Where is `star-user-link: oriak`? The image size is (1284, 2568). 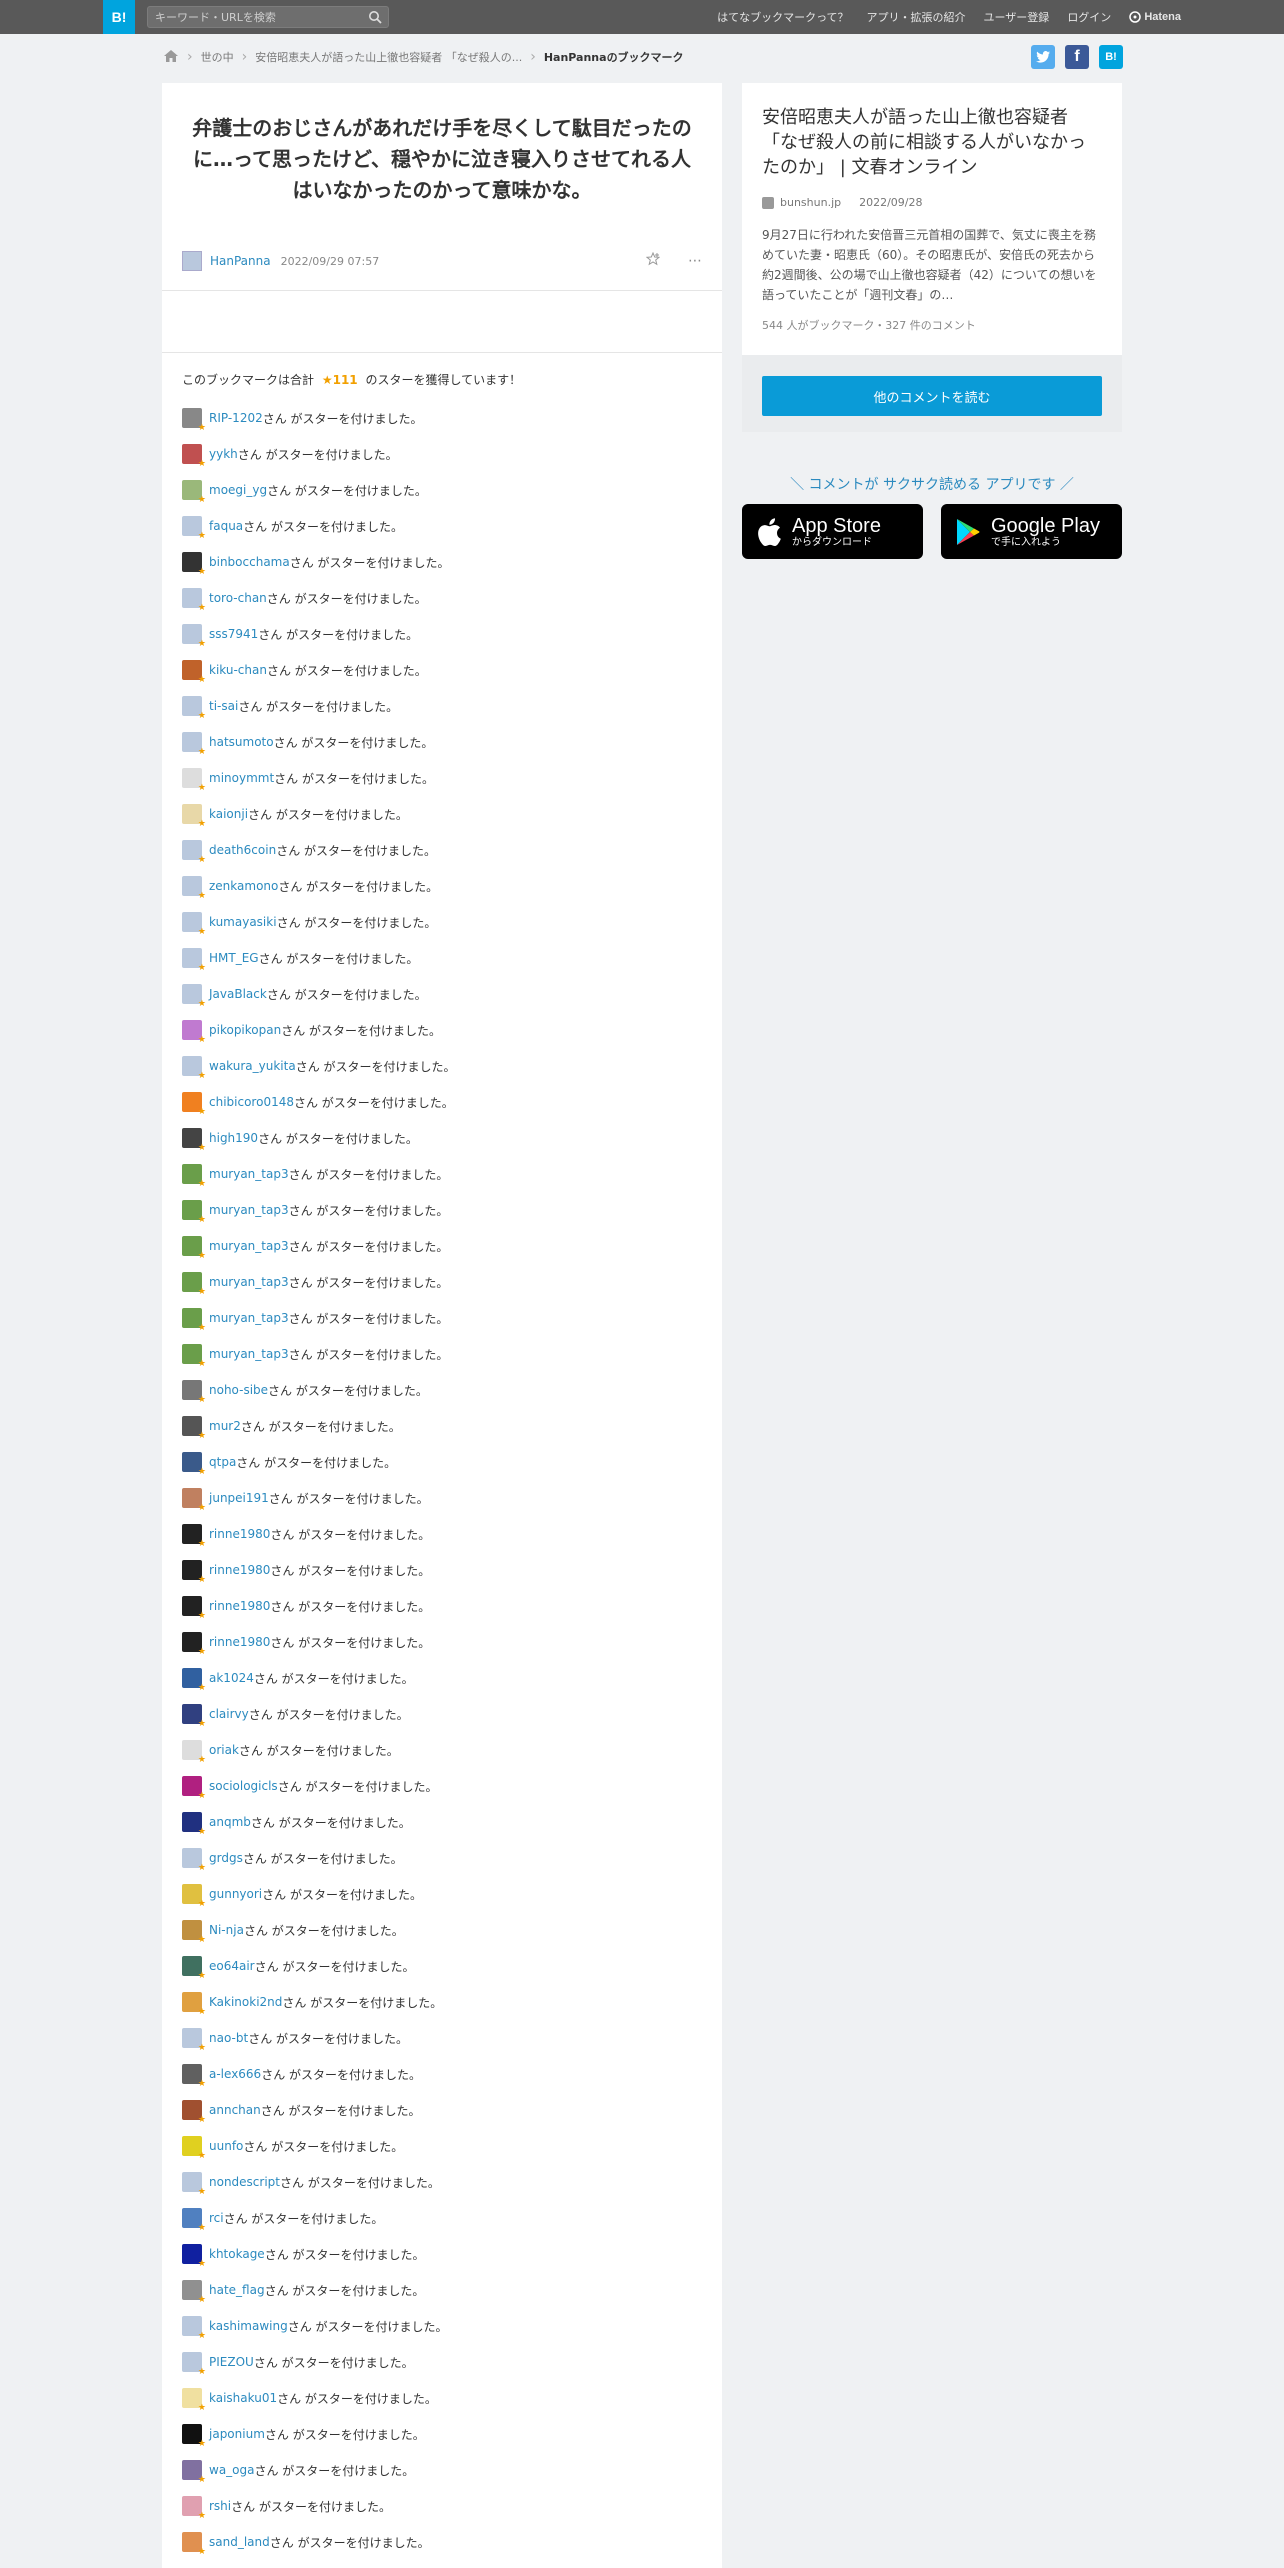
star-user-link: oriak is located at coordinates (224, 1750).